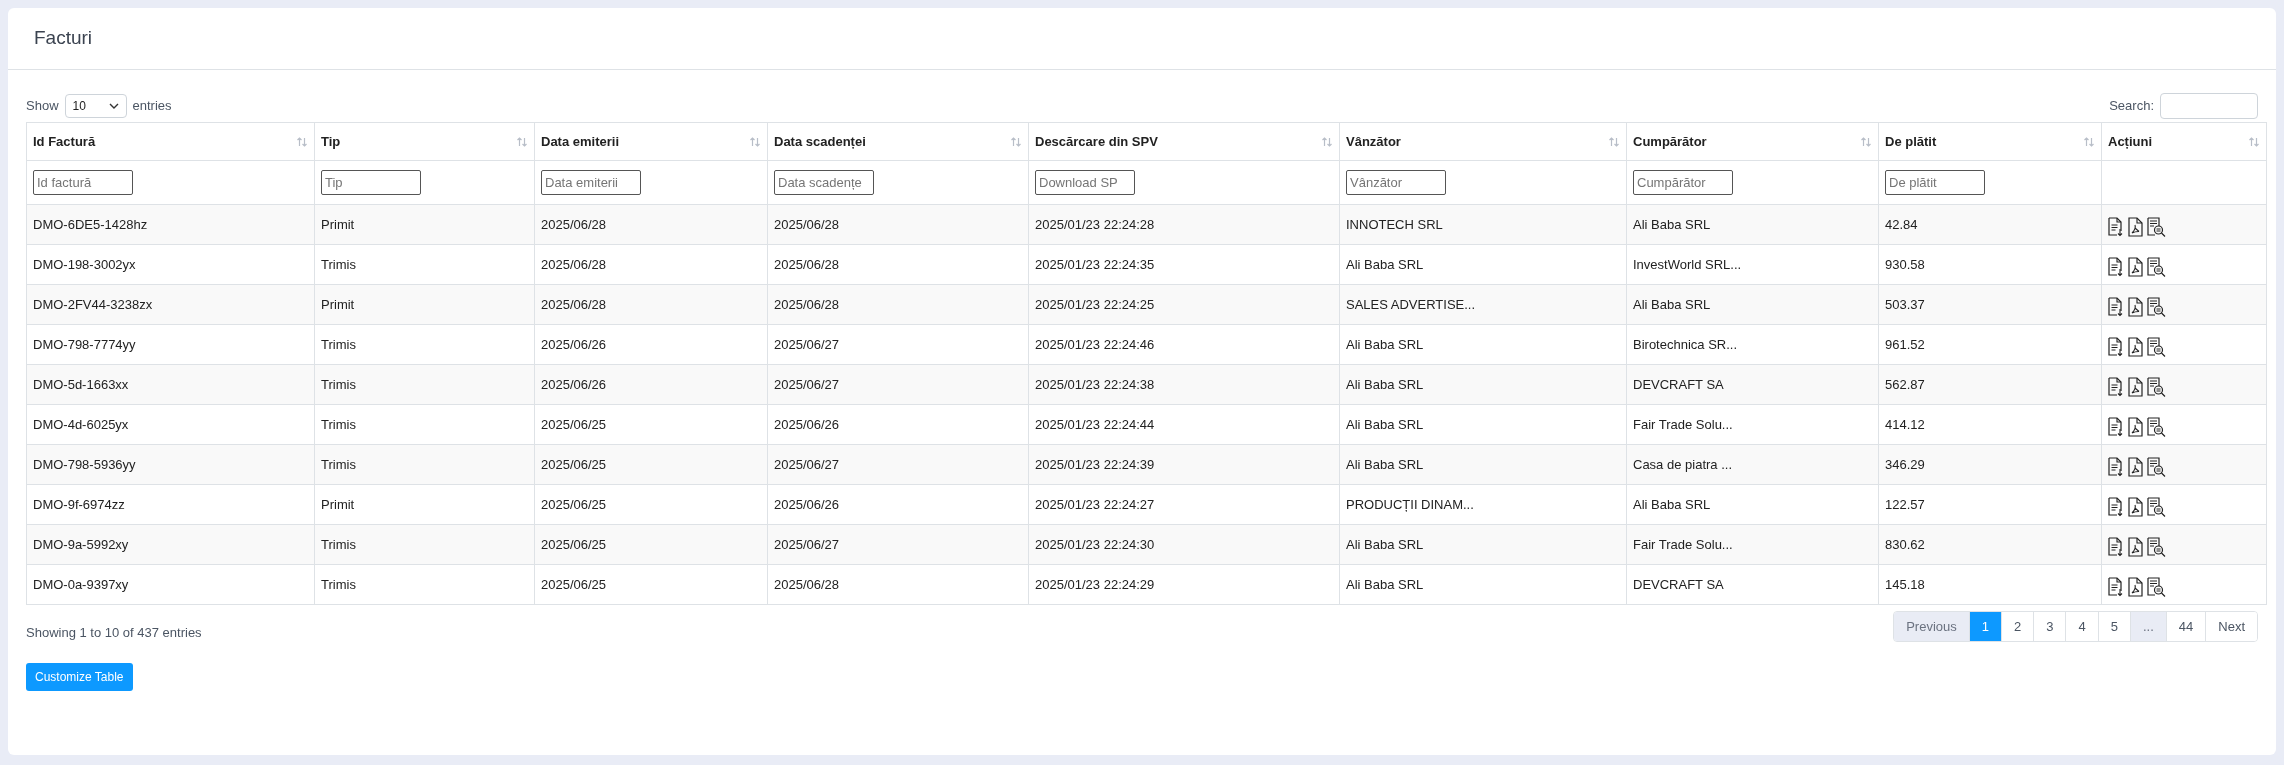 The width and height of the screenshot is (2284, 765). What do you see at coordinates (81, 584) in the screenshot?
I see `table-cell: DMO-0a-9397xy` at bounding box center [81, 584].